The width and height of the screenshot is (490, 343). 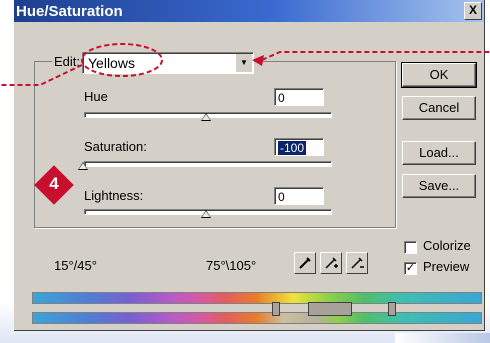 I want to click on step-number: 4, so click(x=54, y=183).